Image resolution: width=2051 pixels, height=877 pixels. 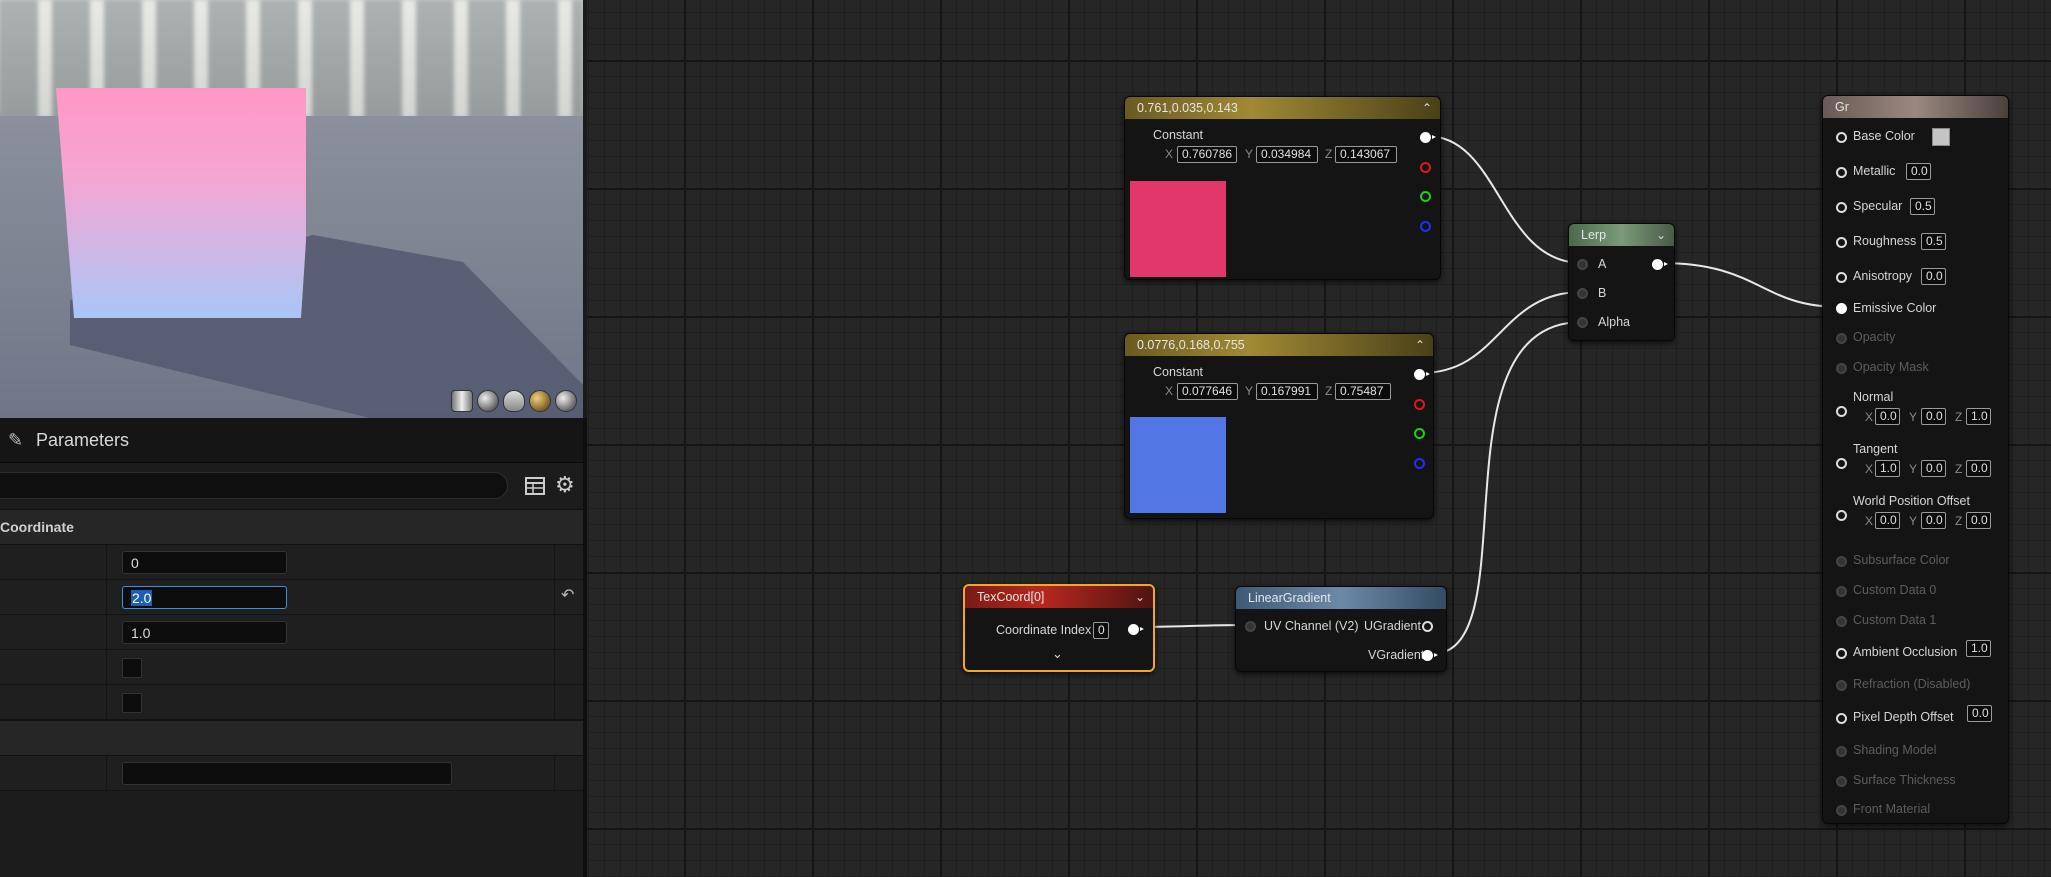 I want to click on input-pin-refraction, so click(x=1841, y=685).